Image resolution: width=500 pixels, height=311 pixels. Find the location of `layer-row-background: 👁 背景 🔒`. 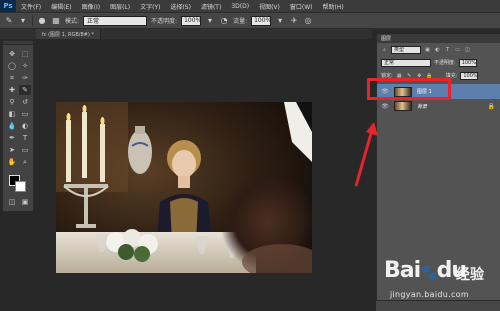

layer-row-background: 👁 背景 🔒 is located at coordinates (438, 106).